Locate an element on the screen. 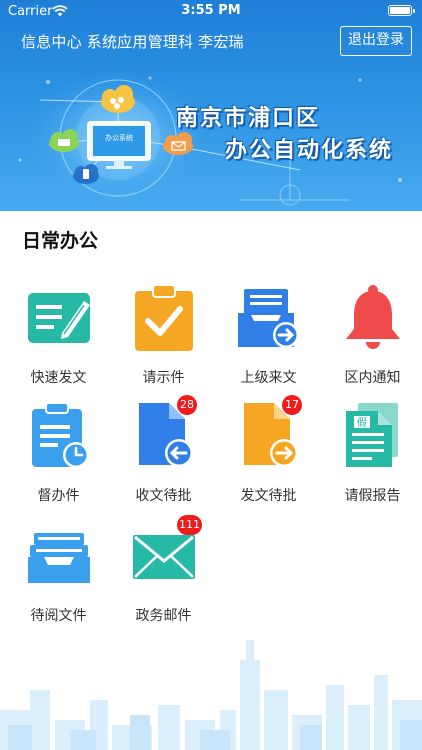  file-tray-icon is located at coordinates (59, 558).